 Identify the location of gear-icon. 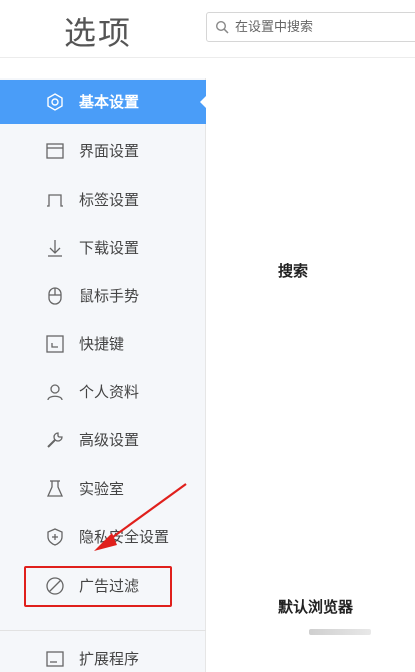
(55, 102).